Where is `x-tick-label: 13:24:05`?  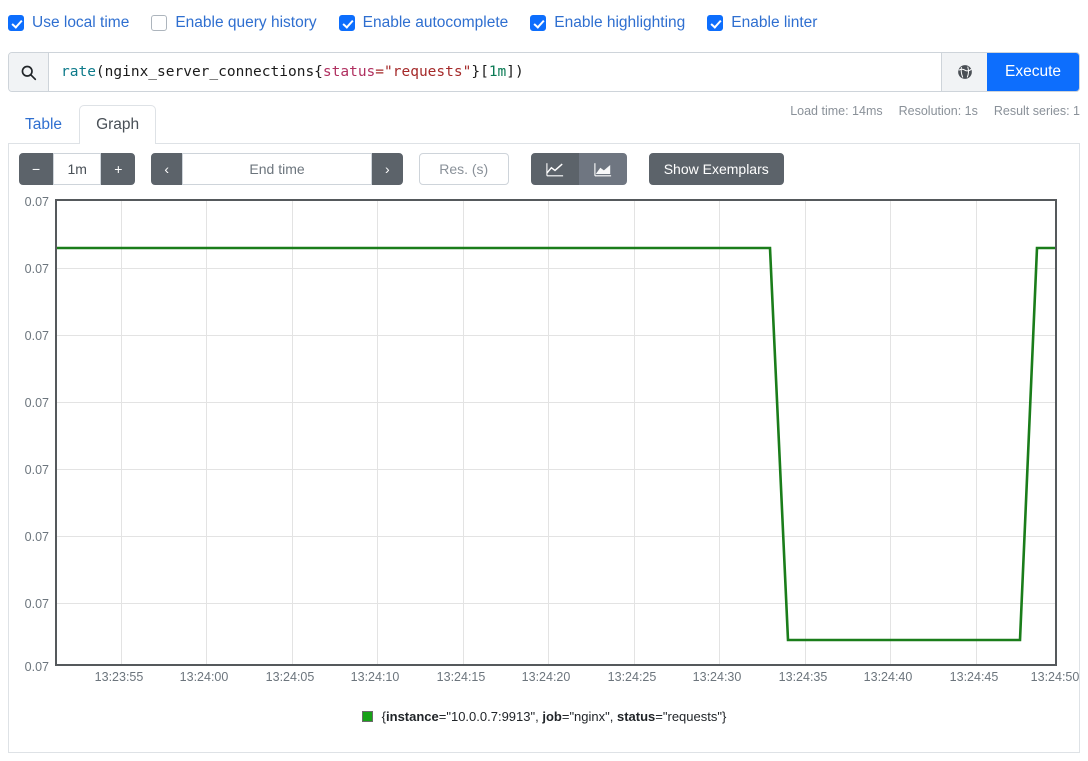 x-tick-label: 13:24:05 is located at coordinates (290, 677).